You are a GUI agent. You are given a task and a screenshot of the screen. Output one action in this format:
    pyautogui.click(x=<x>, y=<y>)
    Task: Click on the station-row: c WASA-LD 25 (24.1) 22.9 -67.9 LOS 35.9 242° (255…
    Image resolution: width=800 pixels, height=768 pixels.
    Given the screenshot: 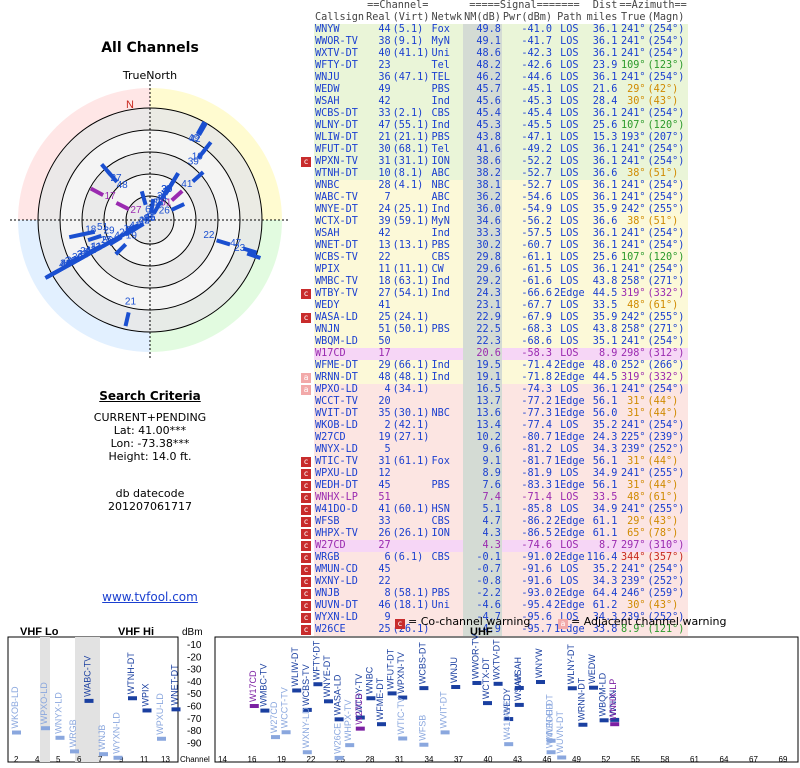 What is the action you would take?
    pyautogui.click(x=494, y=318)
    